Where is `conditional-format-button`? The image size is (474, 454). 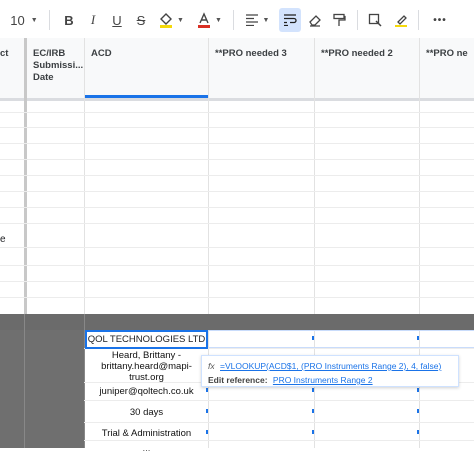
conditional-format-button is located at coordinates (375, 20).